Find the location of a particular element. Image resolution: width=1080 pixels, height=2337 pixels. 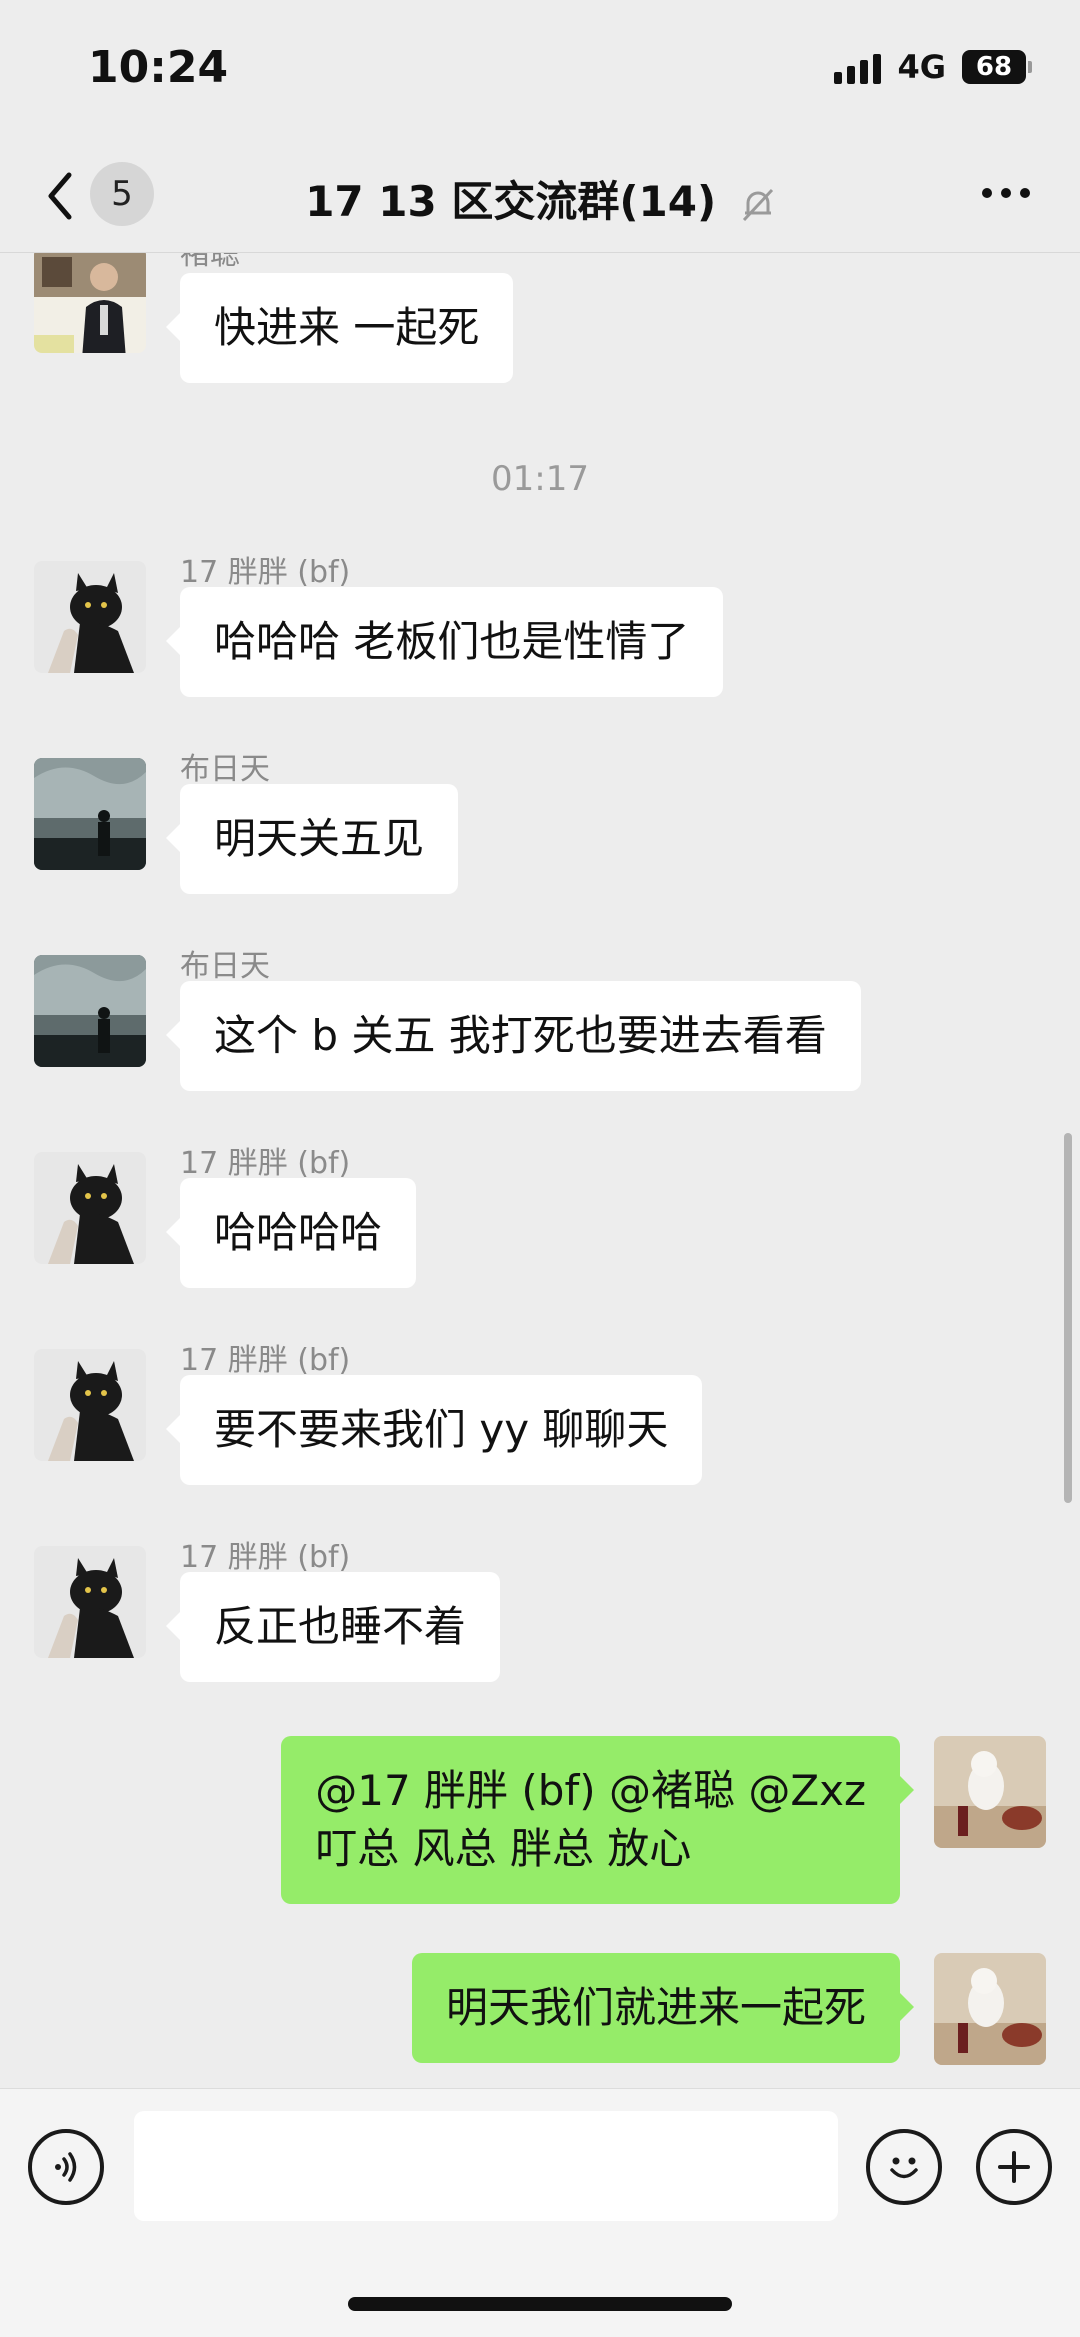

message-bubble: 这个 b 关五 我打死也要进去看看 is located at coordinates (513, 1036).